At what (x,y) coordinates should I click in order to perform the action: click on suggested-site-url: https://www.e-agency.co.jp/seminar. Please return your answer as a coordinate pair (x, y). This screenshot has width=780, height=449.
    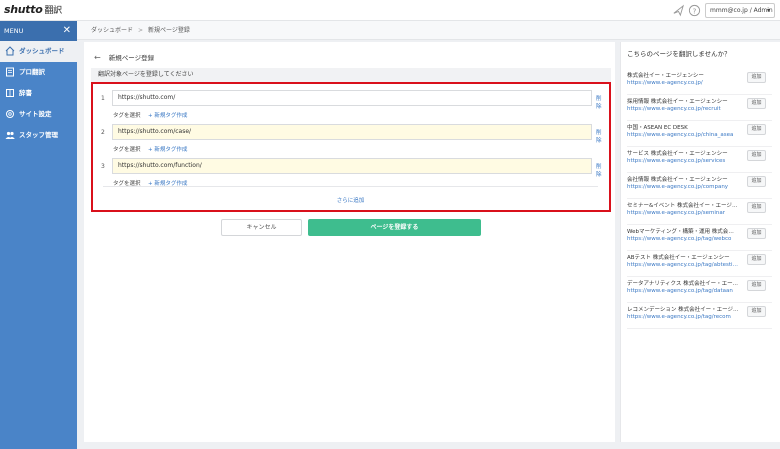
    Looking at the image, I should click on (683, 213).